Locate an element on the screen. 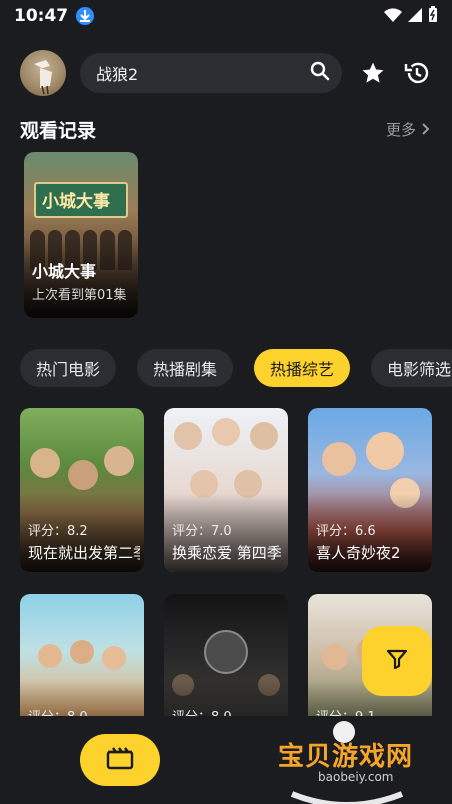 This screenshot has width=452, height=804. top-bar: 战狼2 is located at coordinates (230, 73).